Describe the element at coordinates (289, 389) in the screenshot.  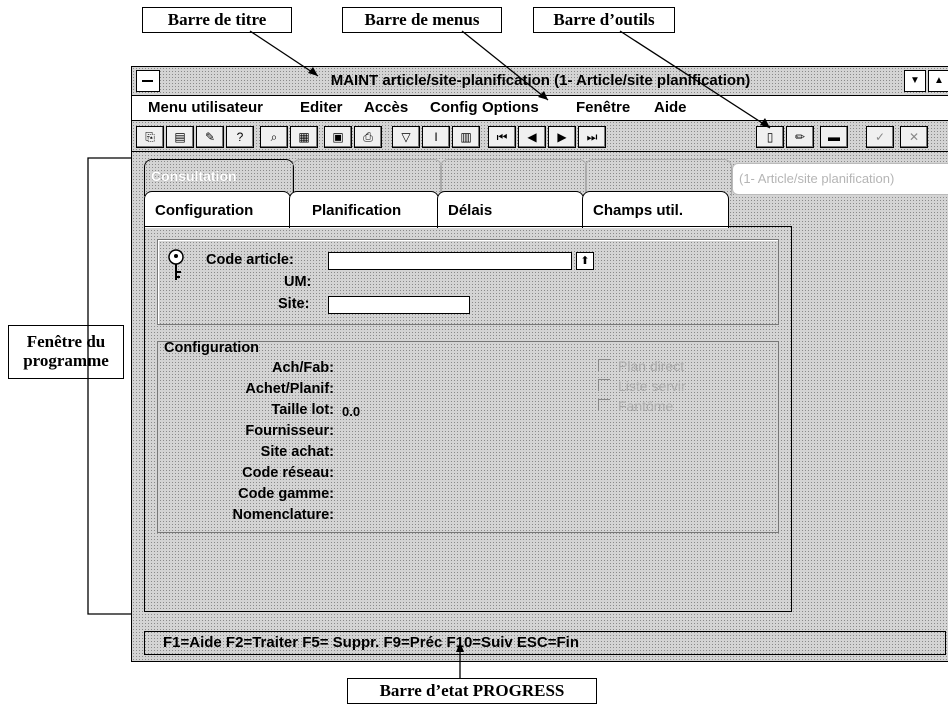
I see `field-achet-planif: Achet/Planif:` at that location.